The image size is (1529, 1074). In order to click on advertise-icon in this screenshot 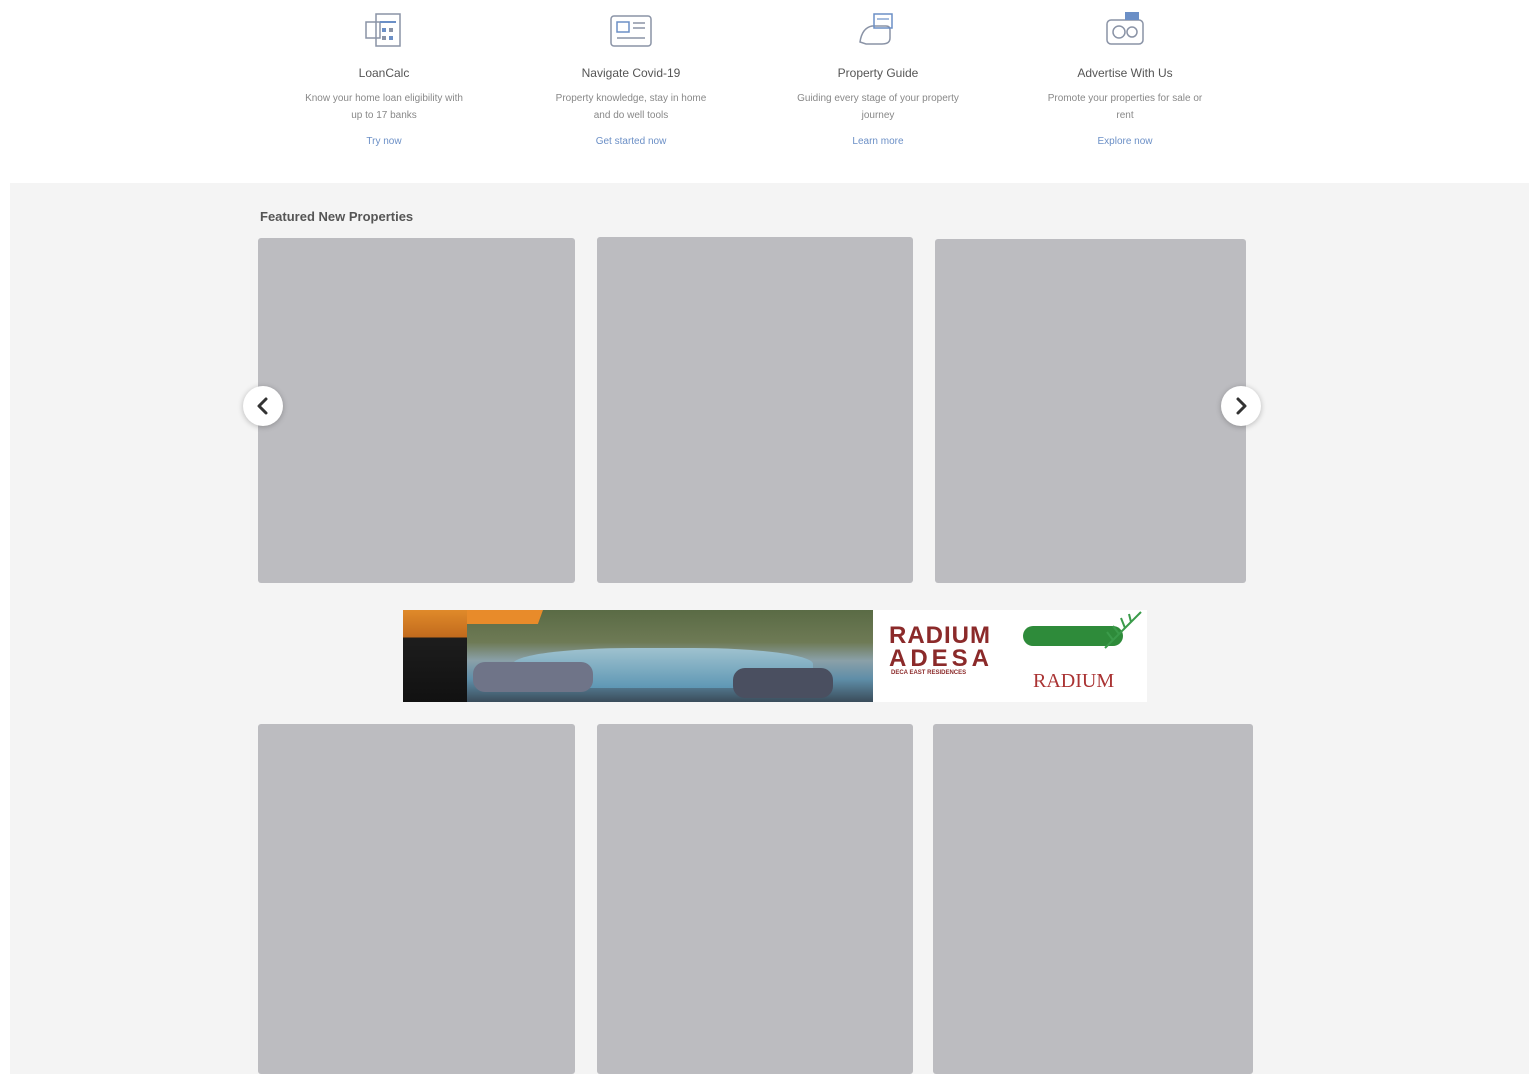, I will do `click(1125, 28)`.